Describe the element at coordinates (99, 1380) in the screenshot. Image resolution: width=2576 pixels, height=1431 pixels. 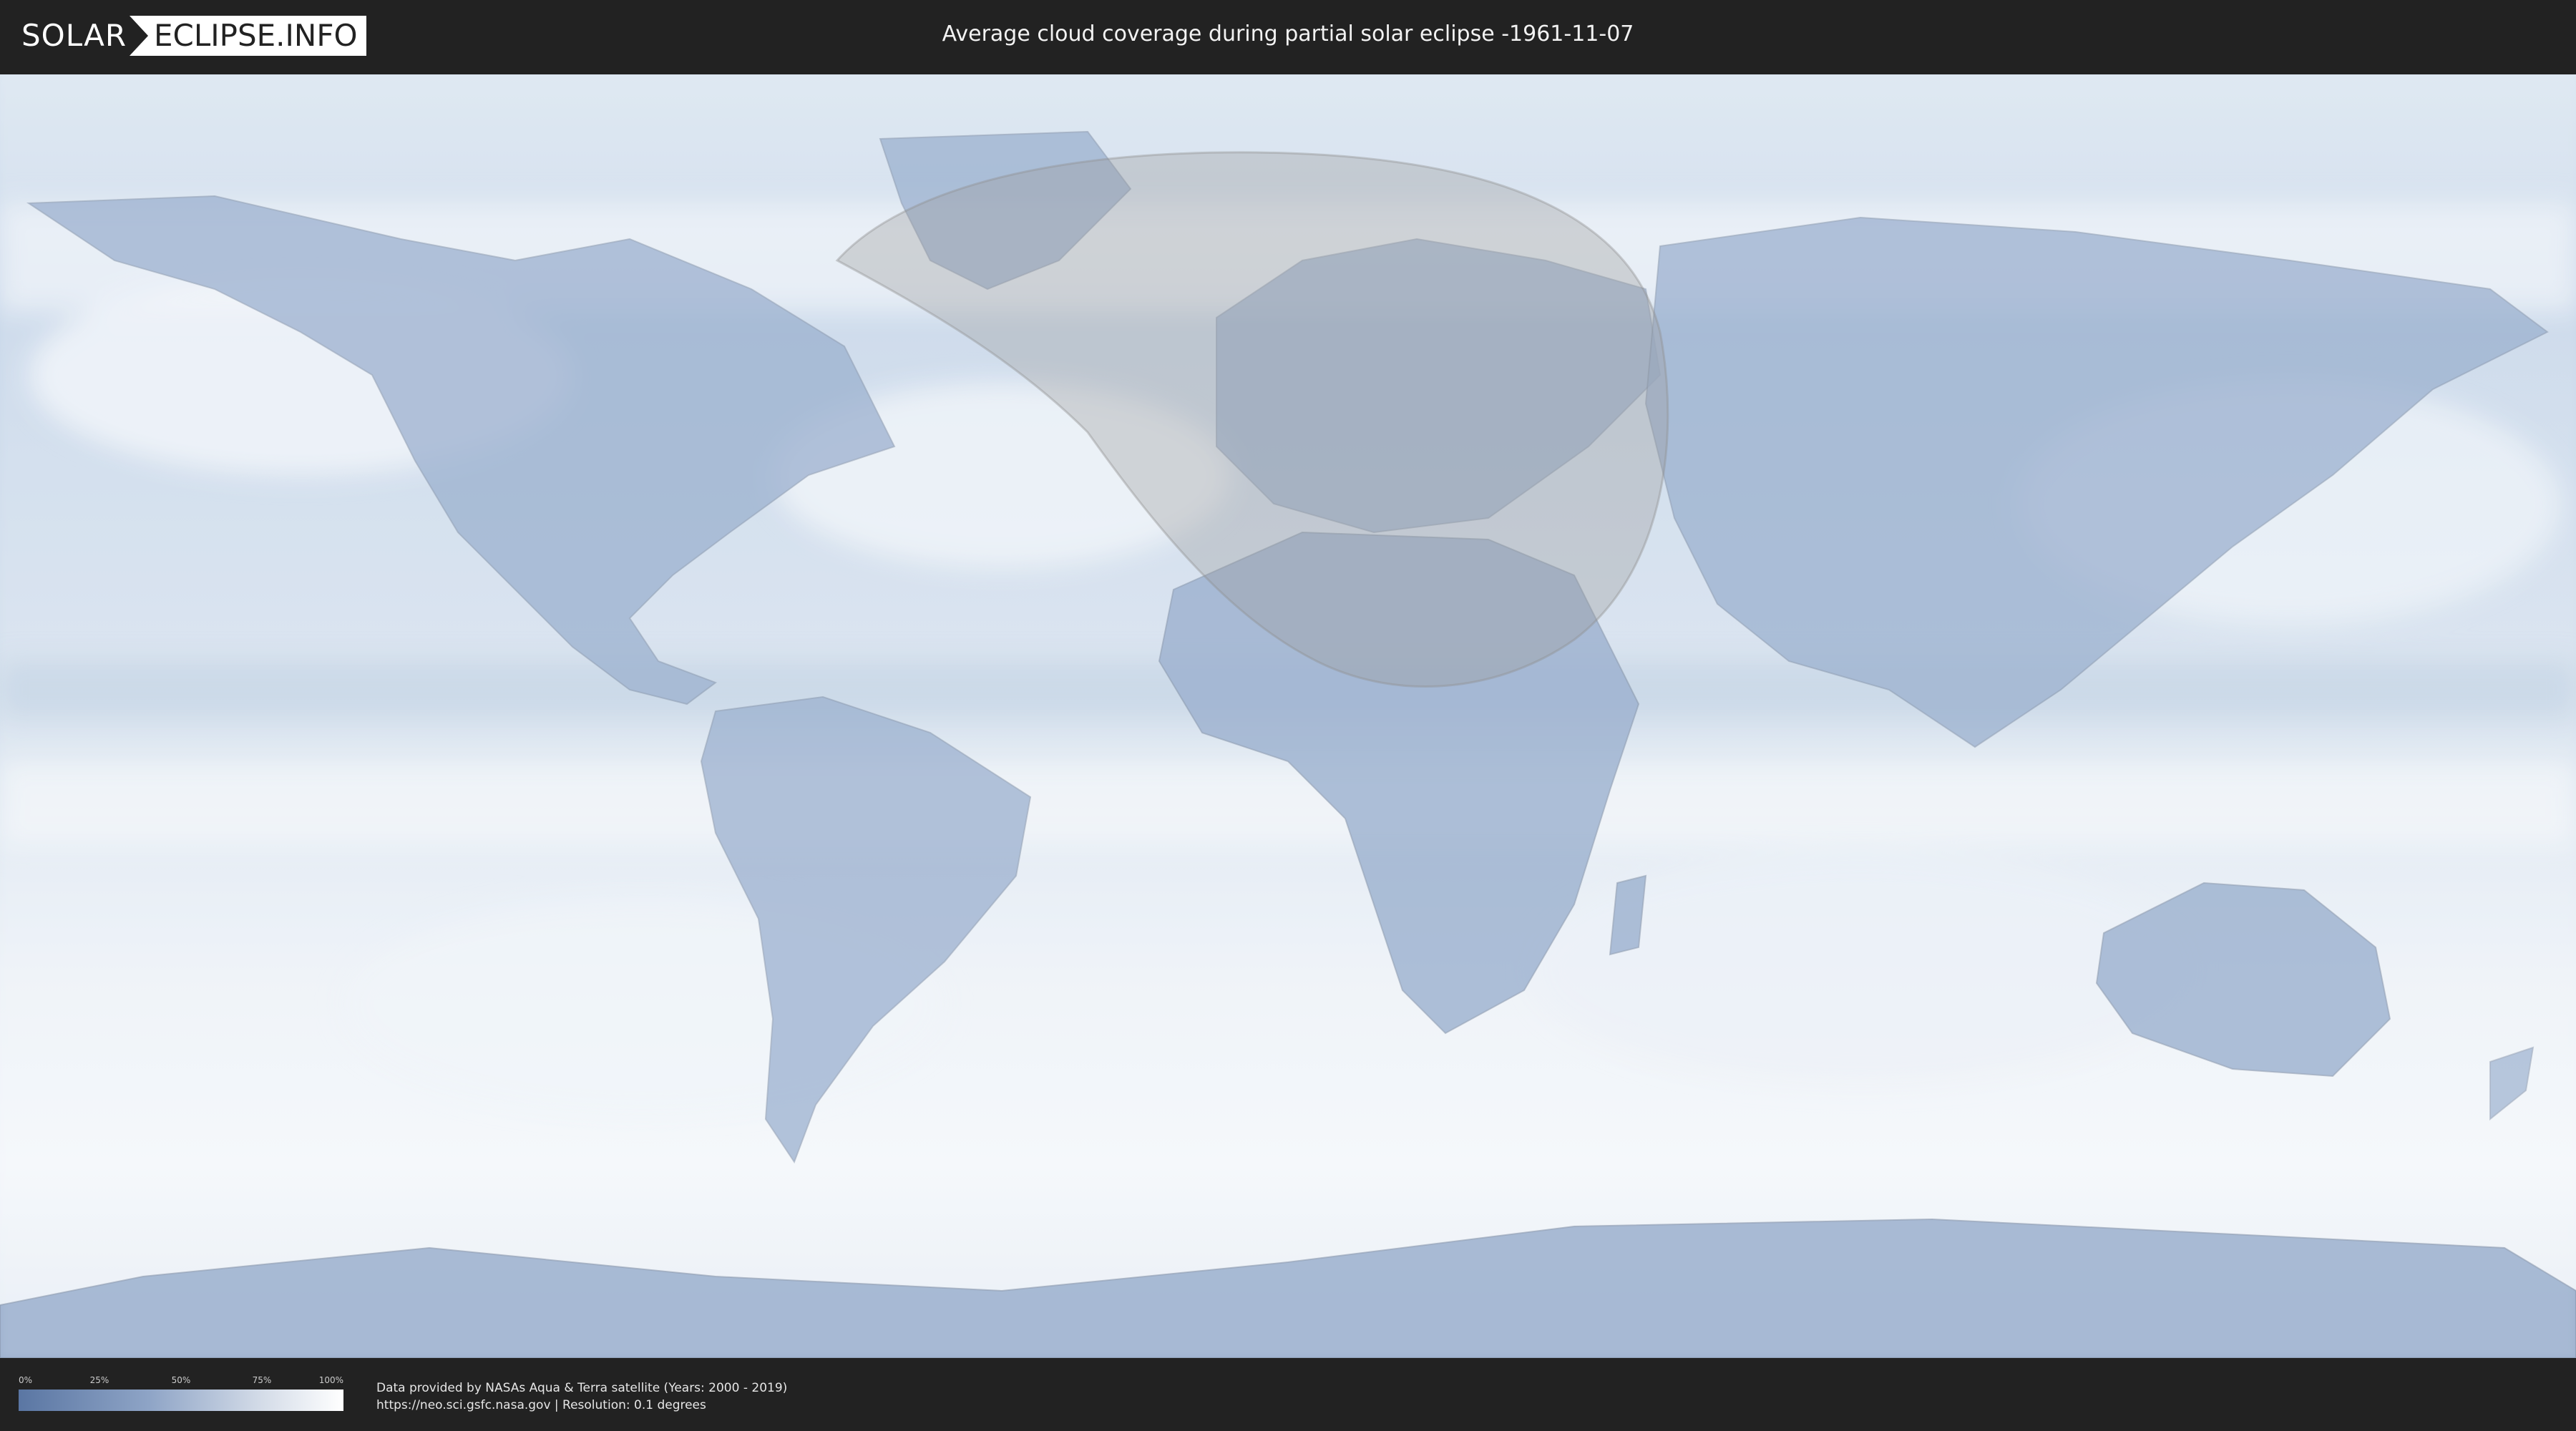
I see `legend-tick-25: 25%` at that location.